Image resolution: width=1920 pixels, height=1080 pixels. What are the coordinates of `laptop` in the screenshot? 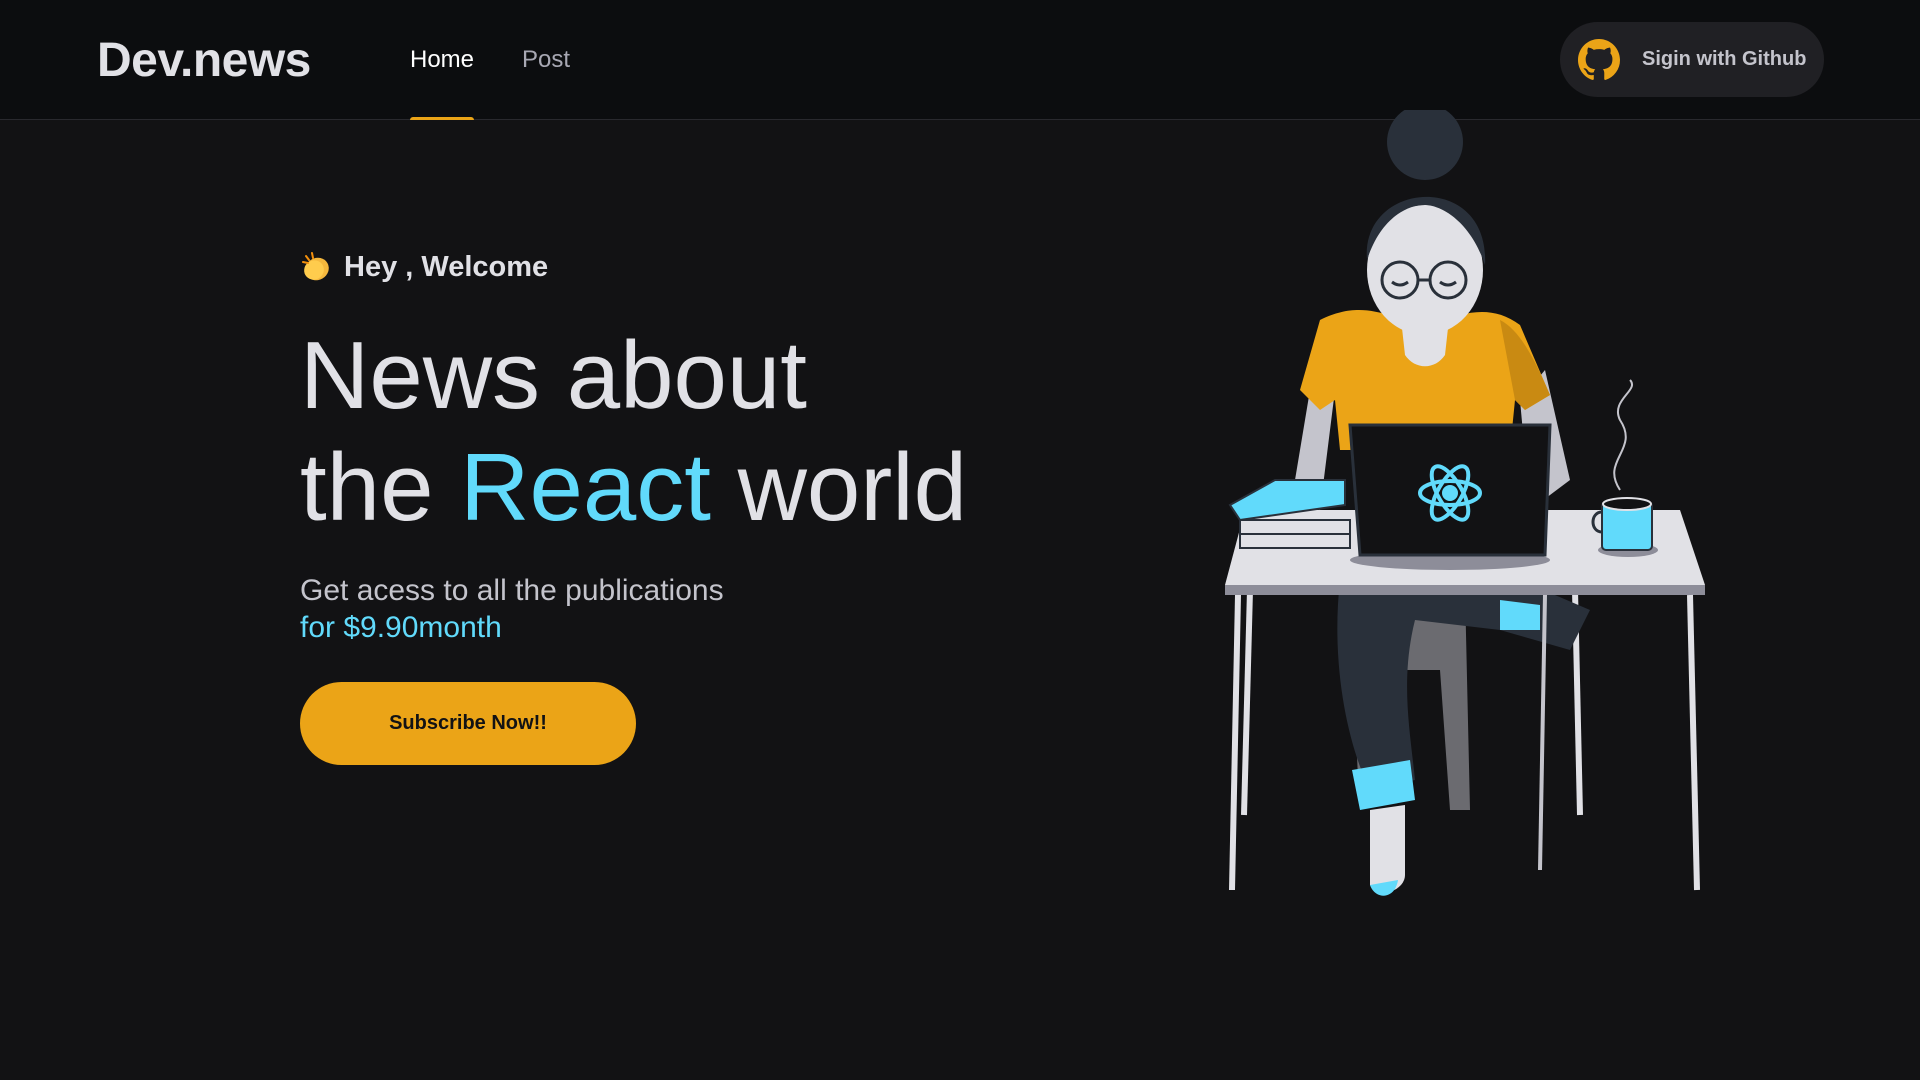 It's located at (1450, 496).